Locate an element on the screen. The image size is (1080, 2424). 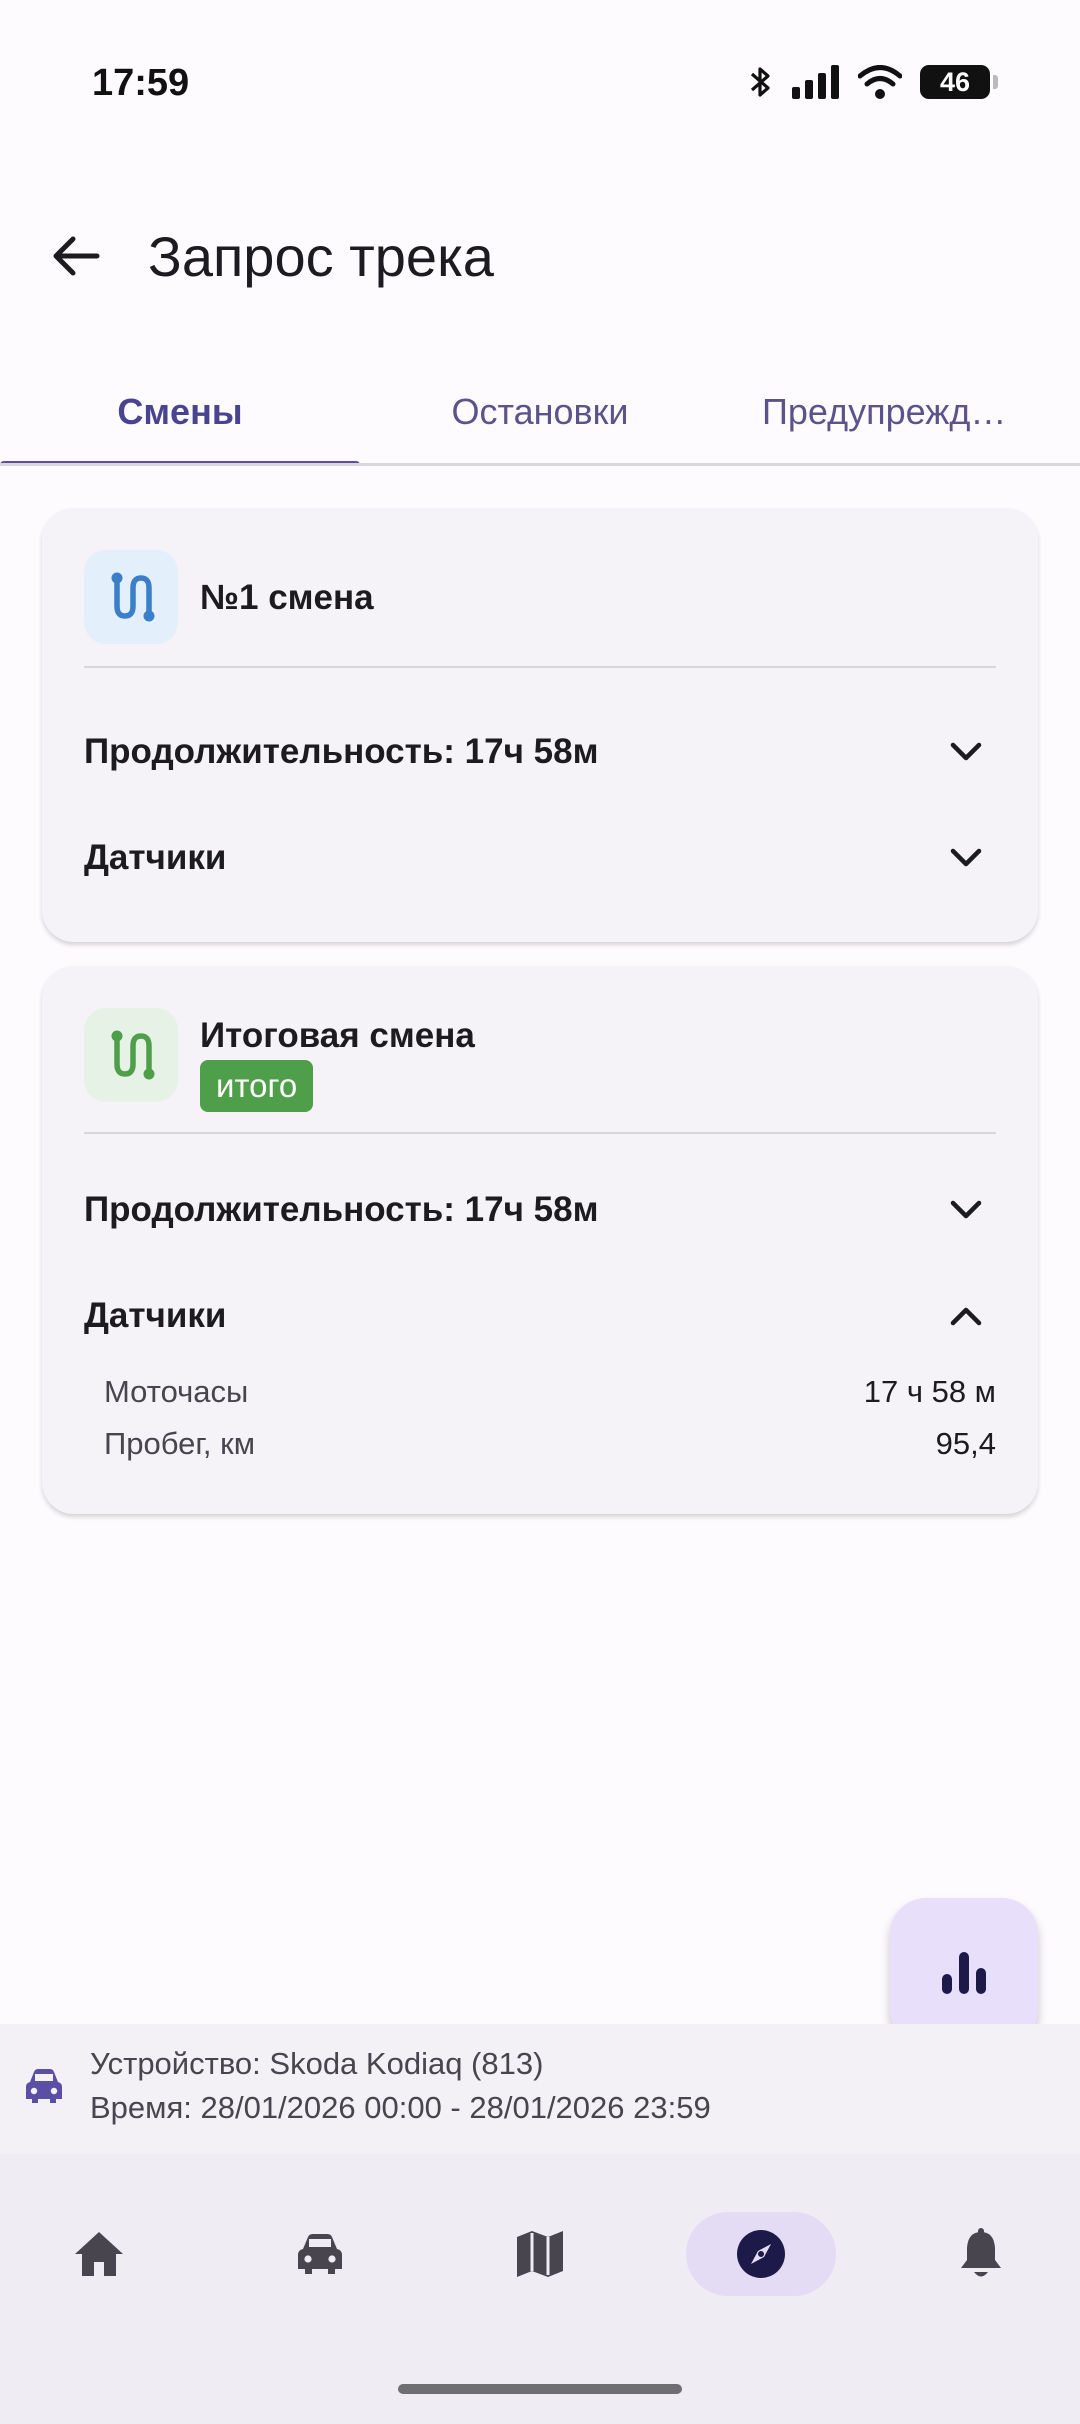
sensor-label: Пробег, км is located at coordinates (180, 1443).